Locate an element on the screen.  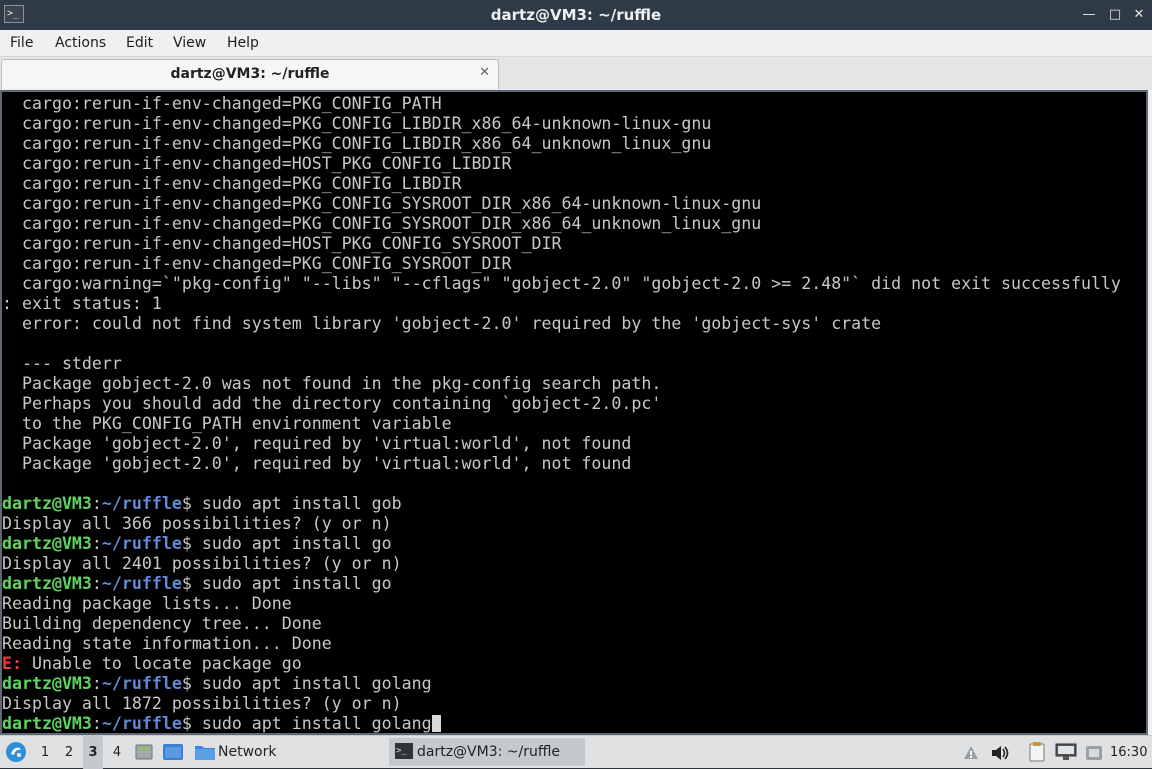
menu-edit: Edit is located at coordinates (139, 43).